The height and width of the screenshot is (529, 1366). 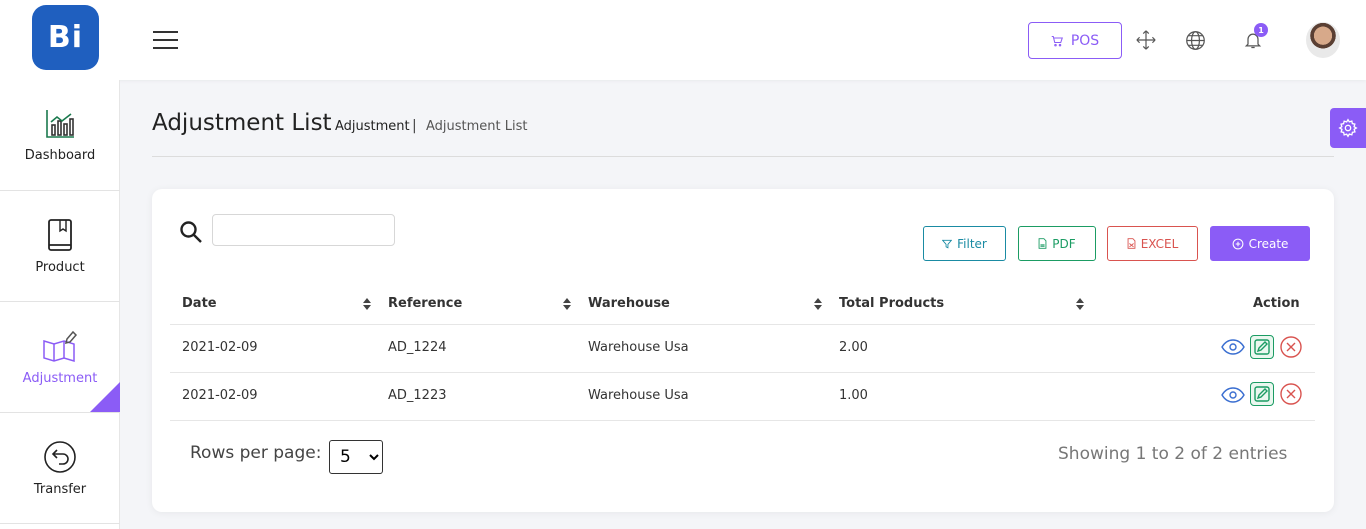 What do you see at coordinates (1173, 454) in the screenshot?
I see `pagination-info: Showing 1 to 2 of 2 entries` at bounding box center [1173, 454].